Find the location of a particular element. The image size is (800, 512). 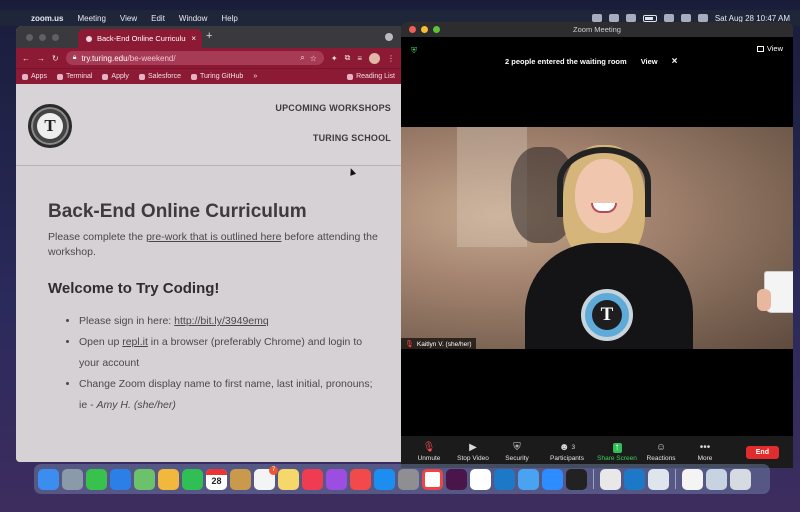

finder-icon is located at coordinates (48, 479).